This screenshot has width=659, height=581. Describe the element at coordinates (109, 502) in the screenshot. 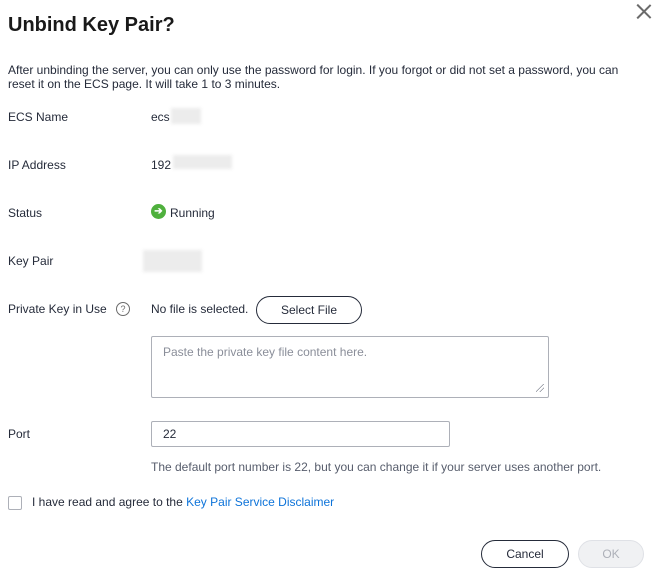

I see `agreement-prefix: I have read and agree to the` at that location.